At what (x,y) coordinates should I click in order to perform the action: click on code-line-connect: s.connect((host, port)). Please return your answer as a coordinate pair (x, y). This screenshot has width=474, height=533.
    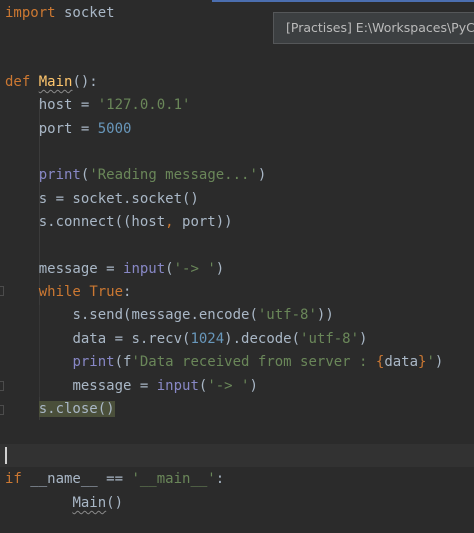
    Looking at the image, I should click on (119, 222).